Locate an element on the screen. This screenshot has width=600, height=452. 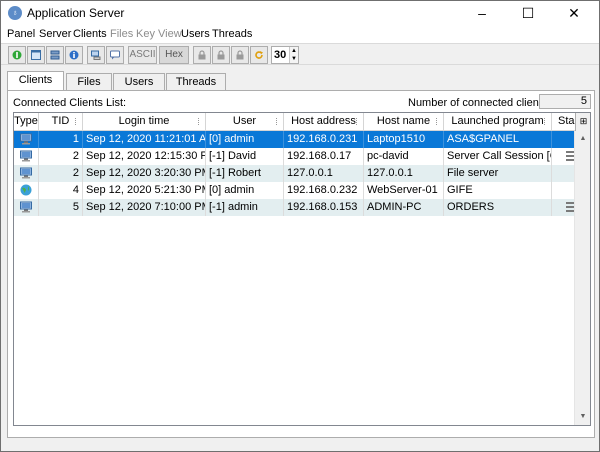
hostname-cell: ADMIN-PC is located at coordinates (404, 207).